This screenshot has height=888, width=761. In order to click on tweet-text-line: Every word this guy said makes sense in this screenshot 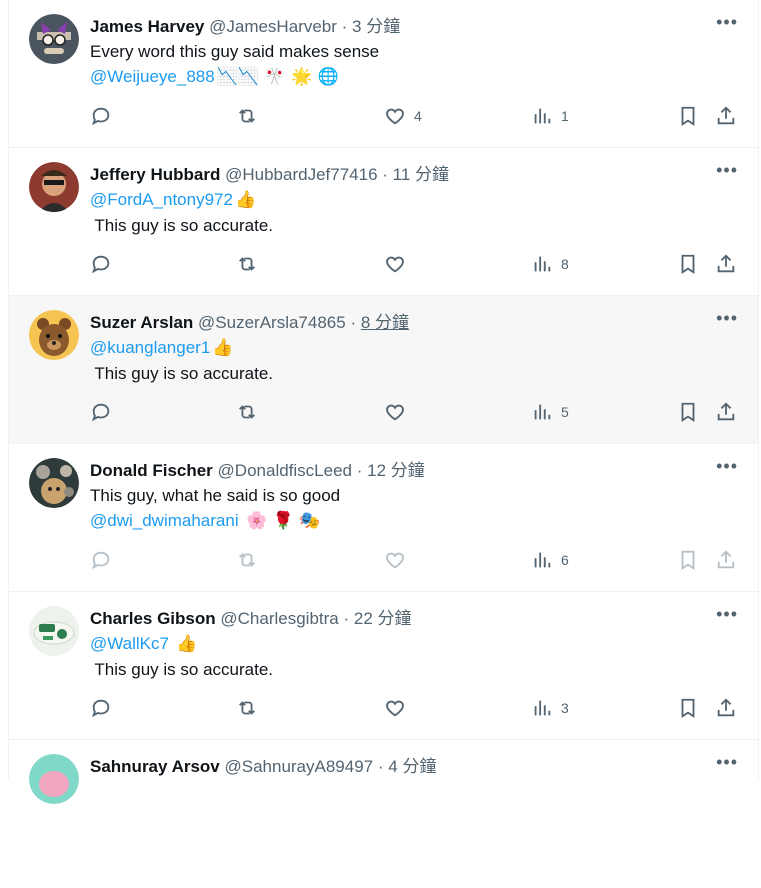, I will do `click(424, 51)`.